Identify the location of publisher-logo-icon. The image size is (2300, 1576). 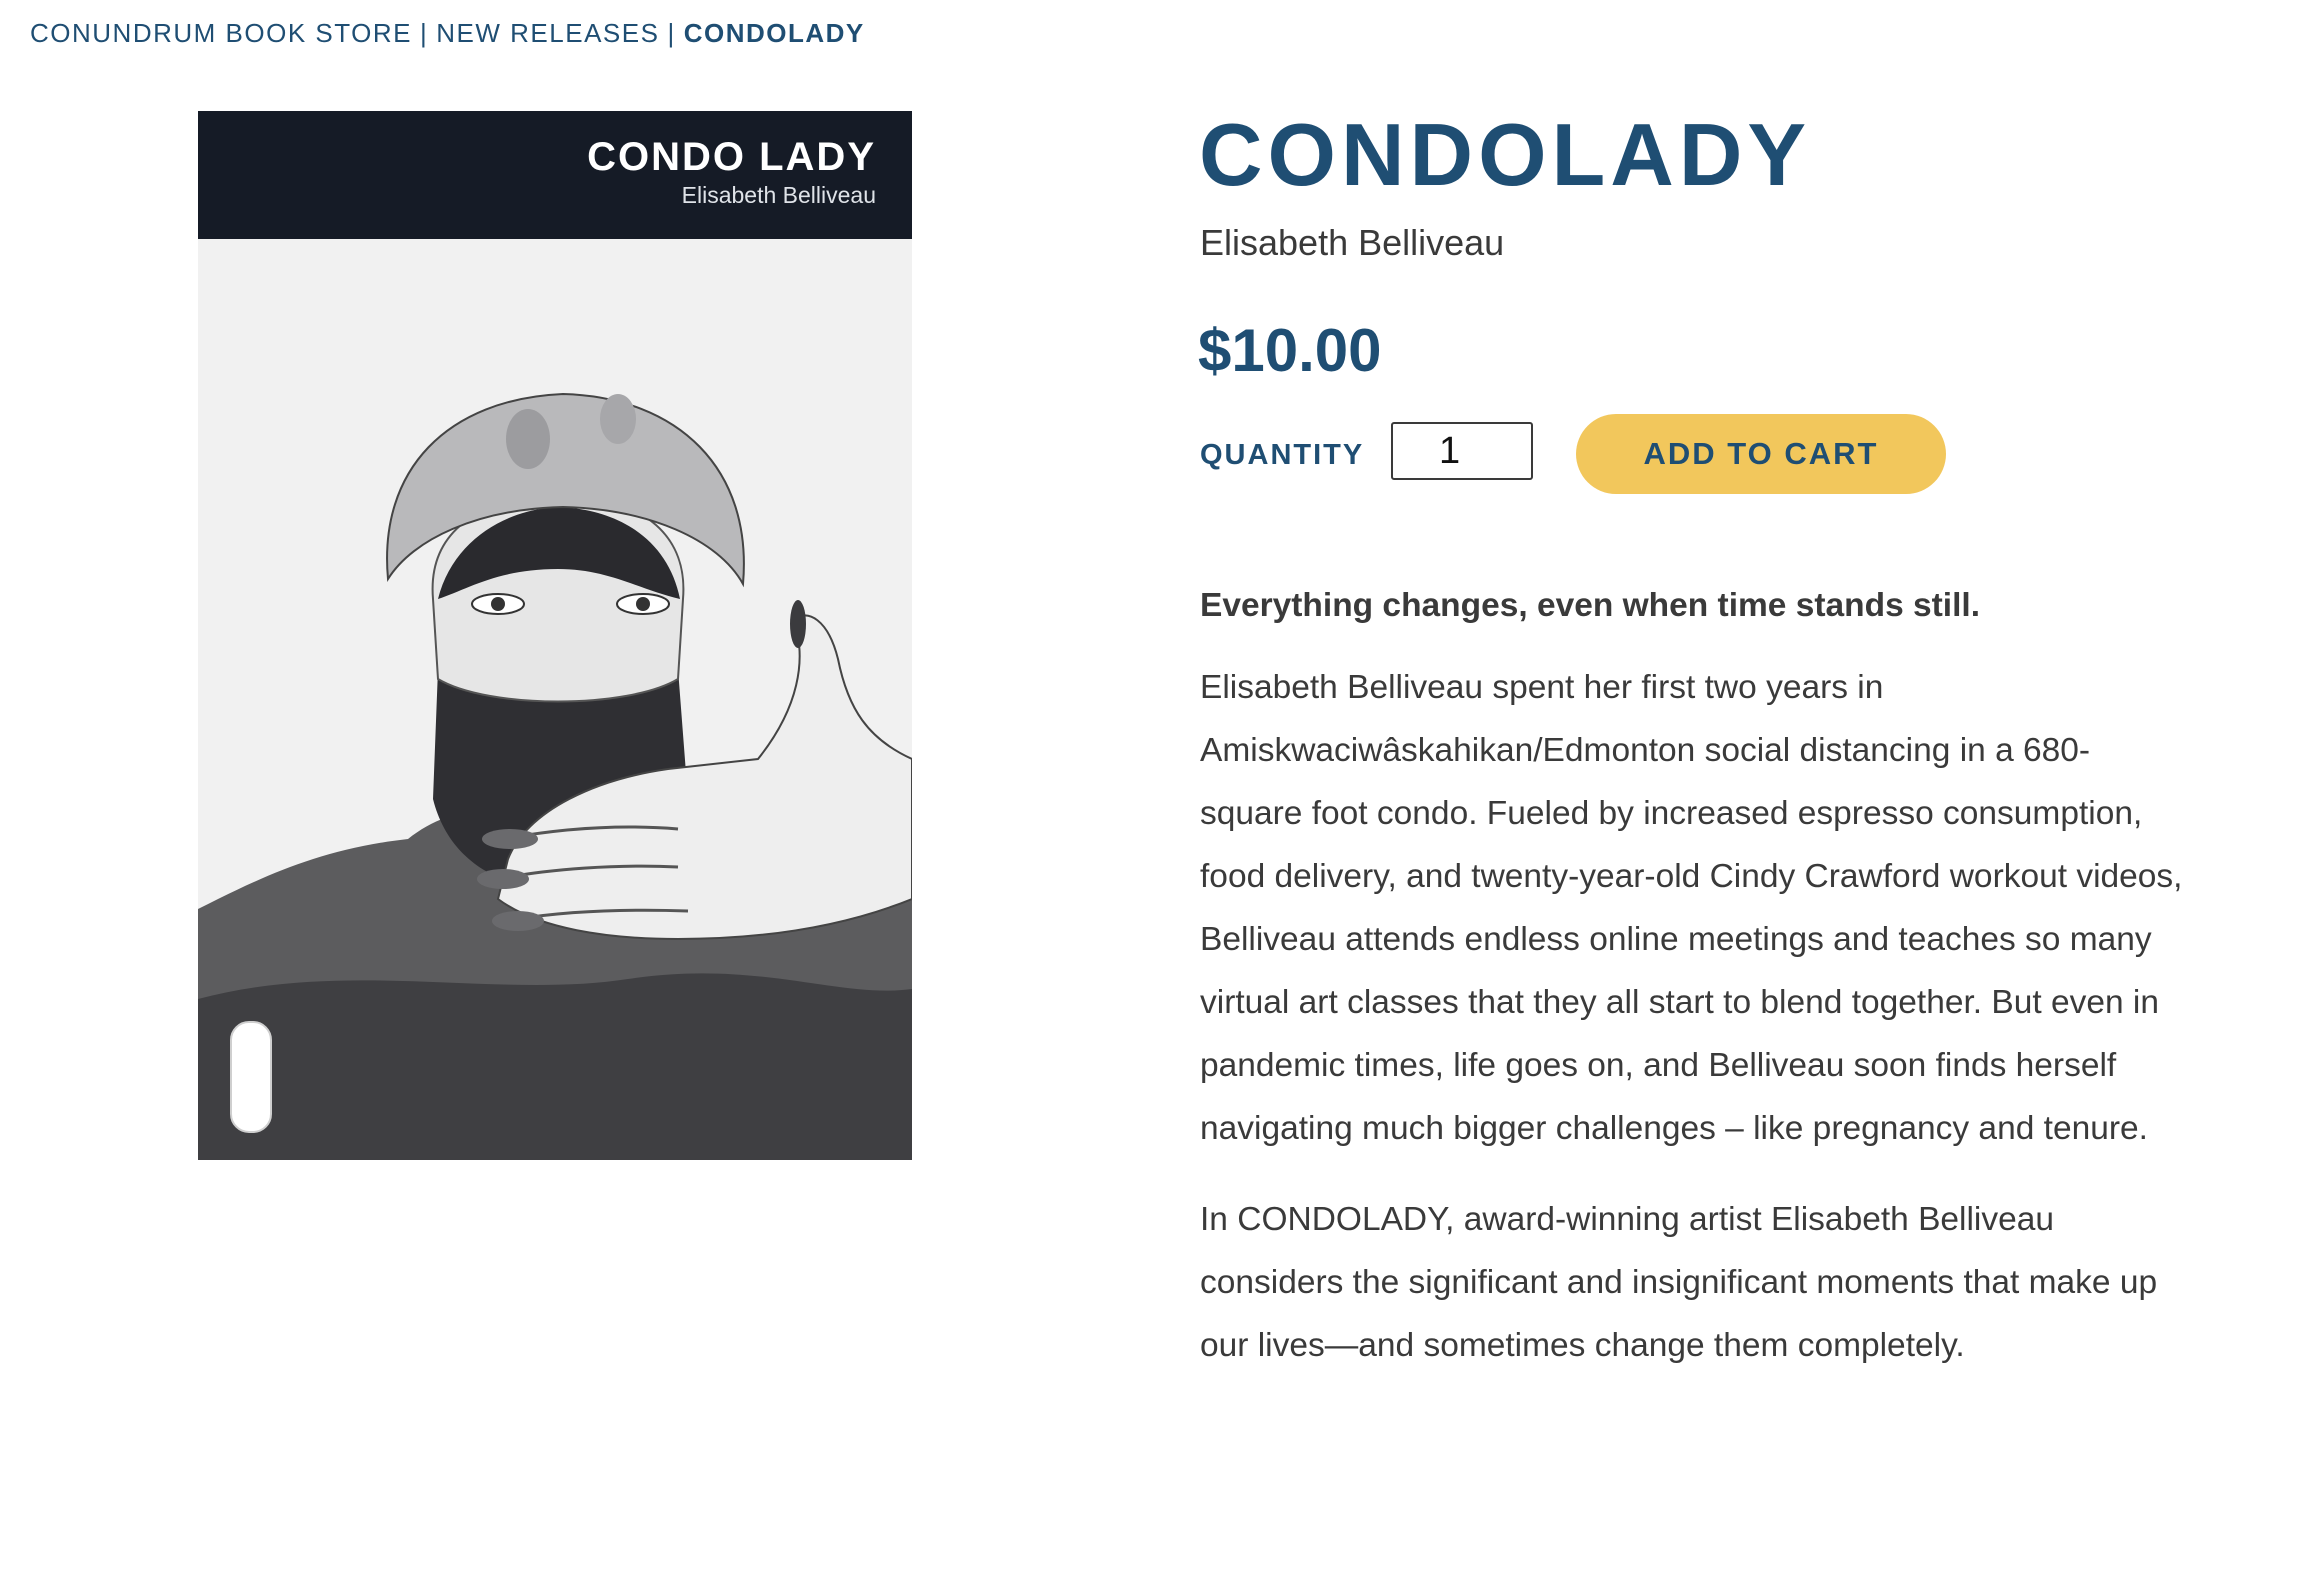
(251, 1077).